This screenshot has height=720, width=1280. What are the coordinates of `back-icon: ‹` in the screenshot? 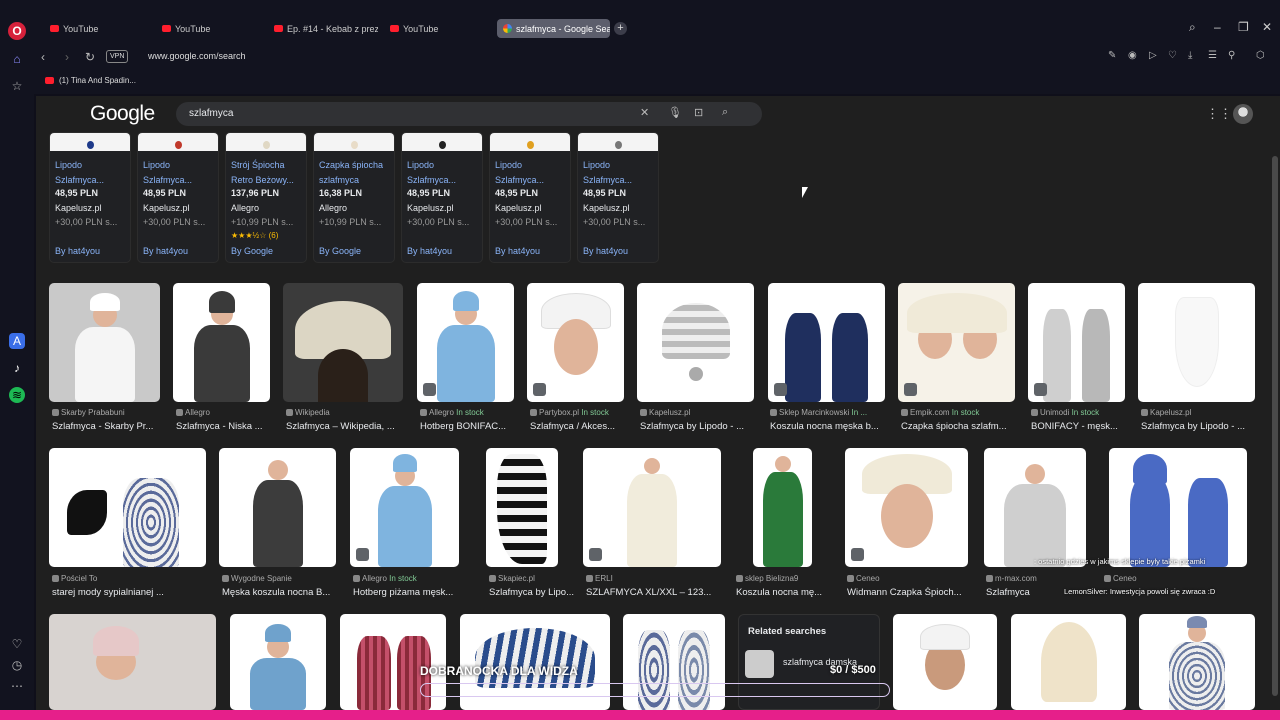 It's located at (43, 57).